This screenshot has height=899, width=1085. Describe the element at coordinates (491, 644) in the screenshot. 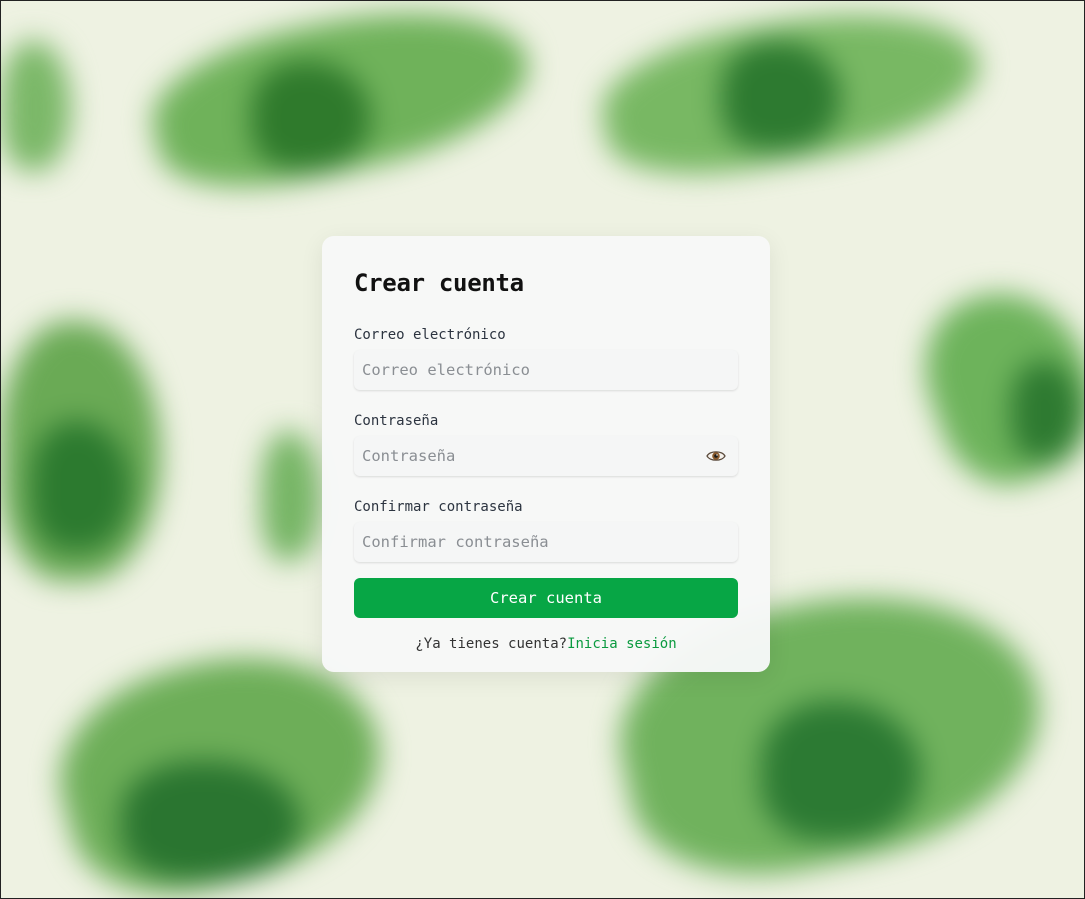

I see `login-prompt-text: ¿Ya tienes cuenta?` at that location.